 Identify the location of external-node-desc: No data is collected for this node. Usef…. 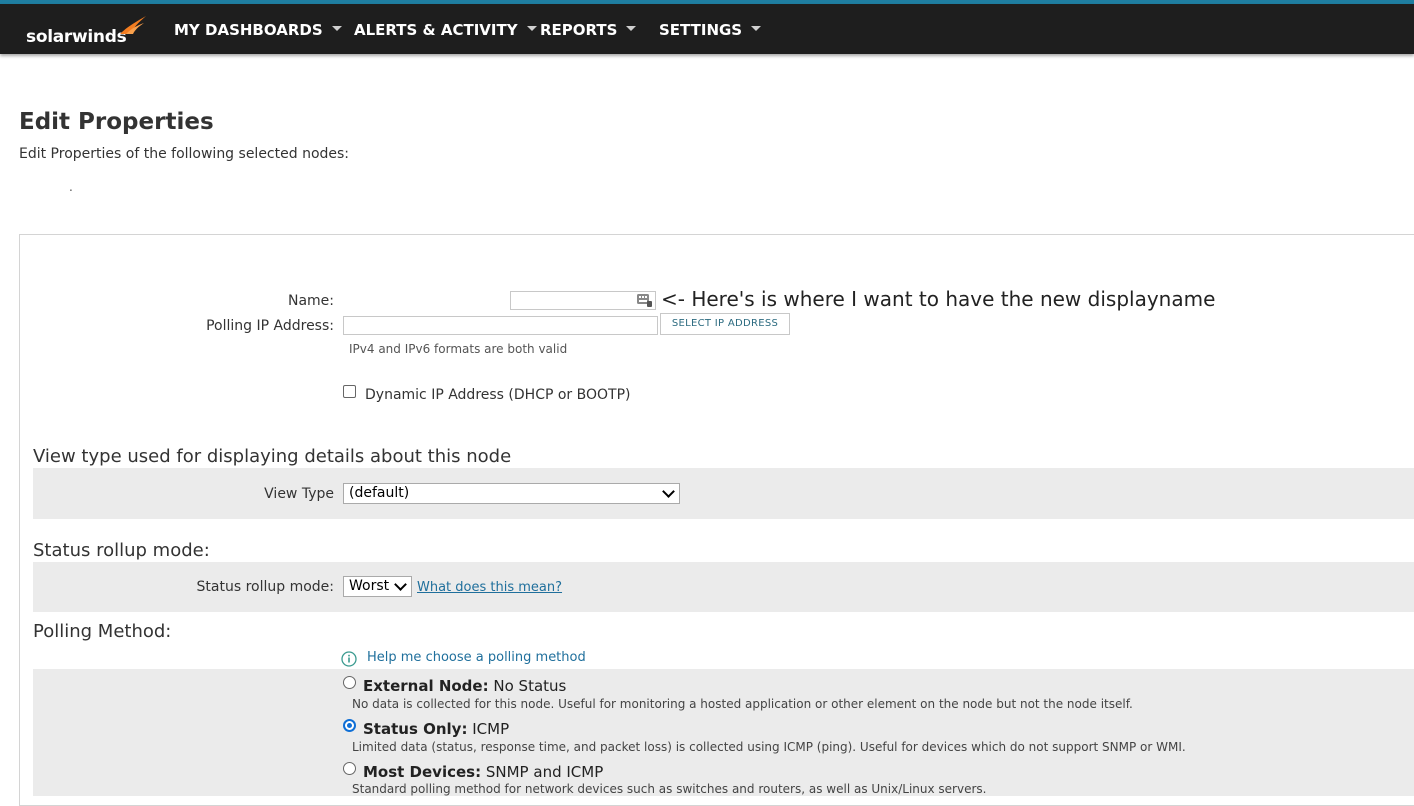
(742, 704).